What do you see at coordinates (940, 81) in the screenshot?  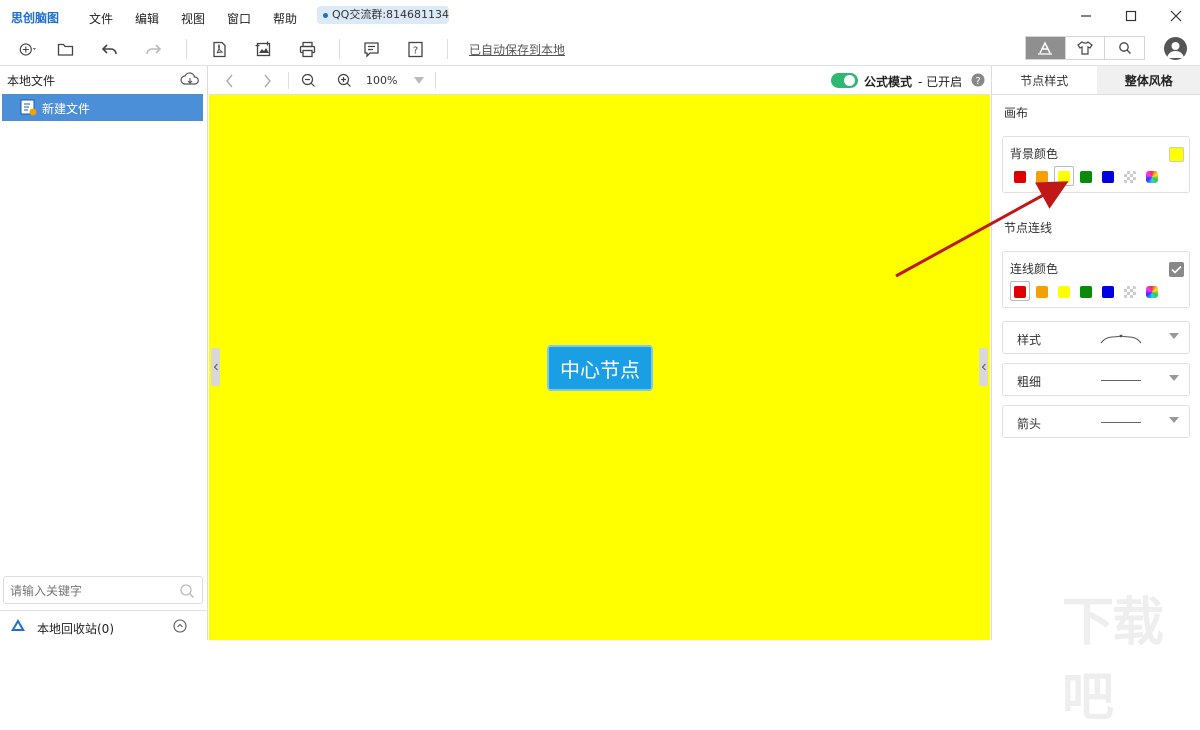 I see `formula-mode-state: - 已开启` at bounding box center [940, 81].